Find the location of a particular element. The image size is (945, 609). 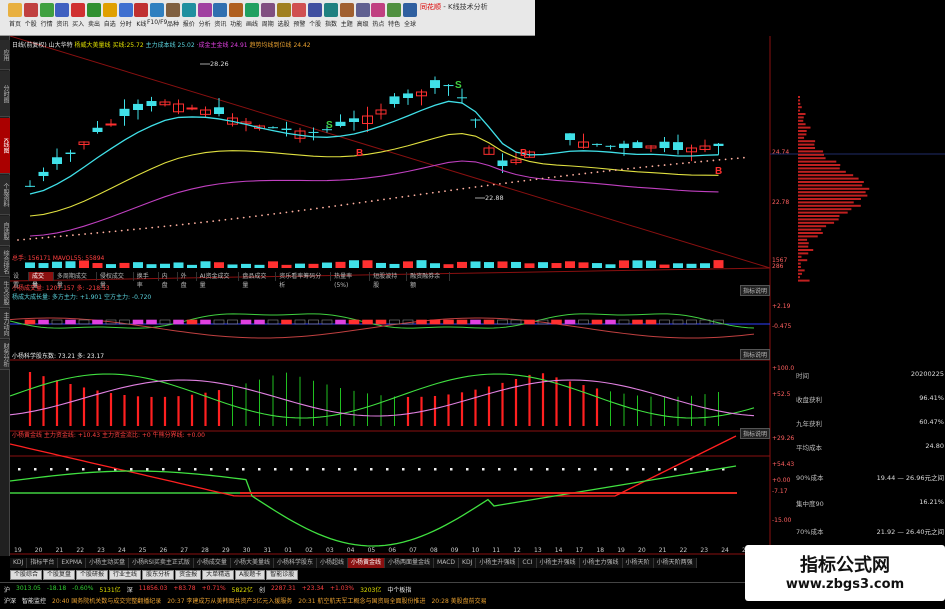

formula-tab-14: 小杨主升强线 is located at coordinates (498, 563).